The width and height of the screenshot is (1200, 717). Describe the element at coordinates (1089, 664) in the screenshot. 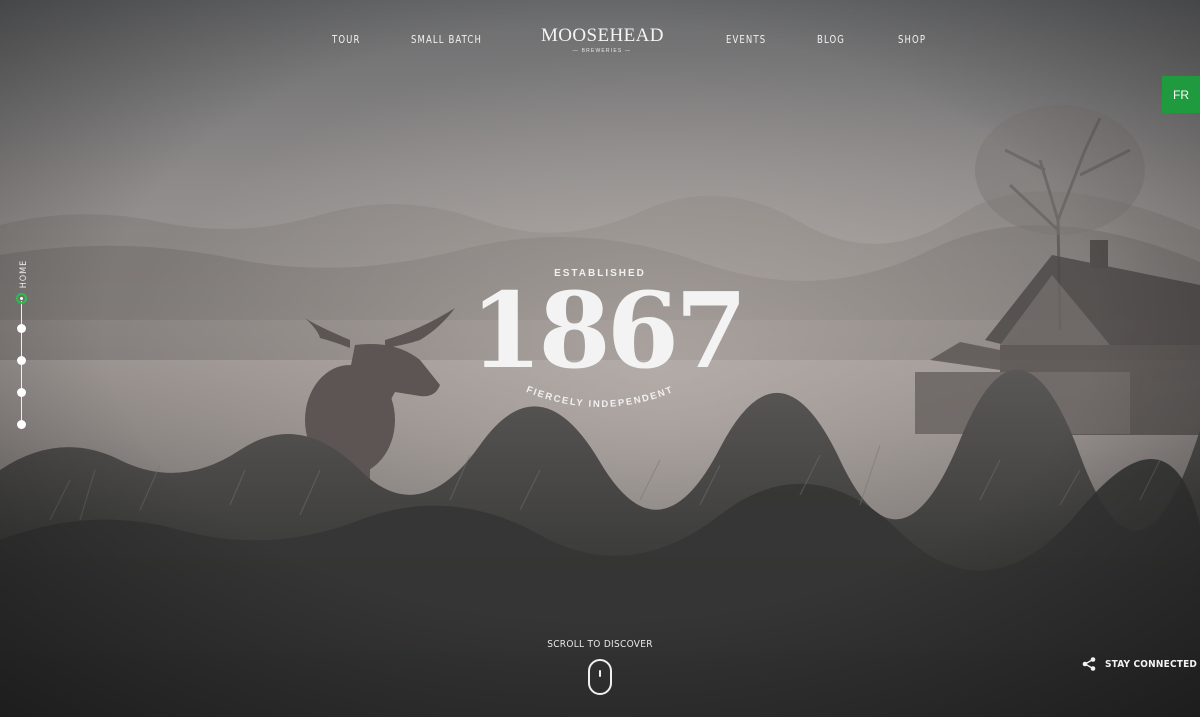

I see `share-icon` at that location.